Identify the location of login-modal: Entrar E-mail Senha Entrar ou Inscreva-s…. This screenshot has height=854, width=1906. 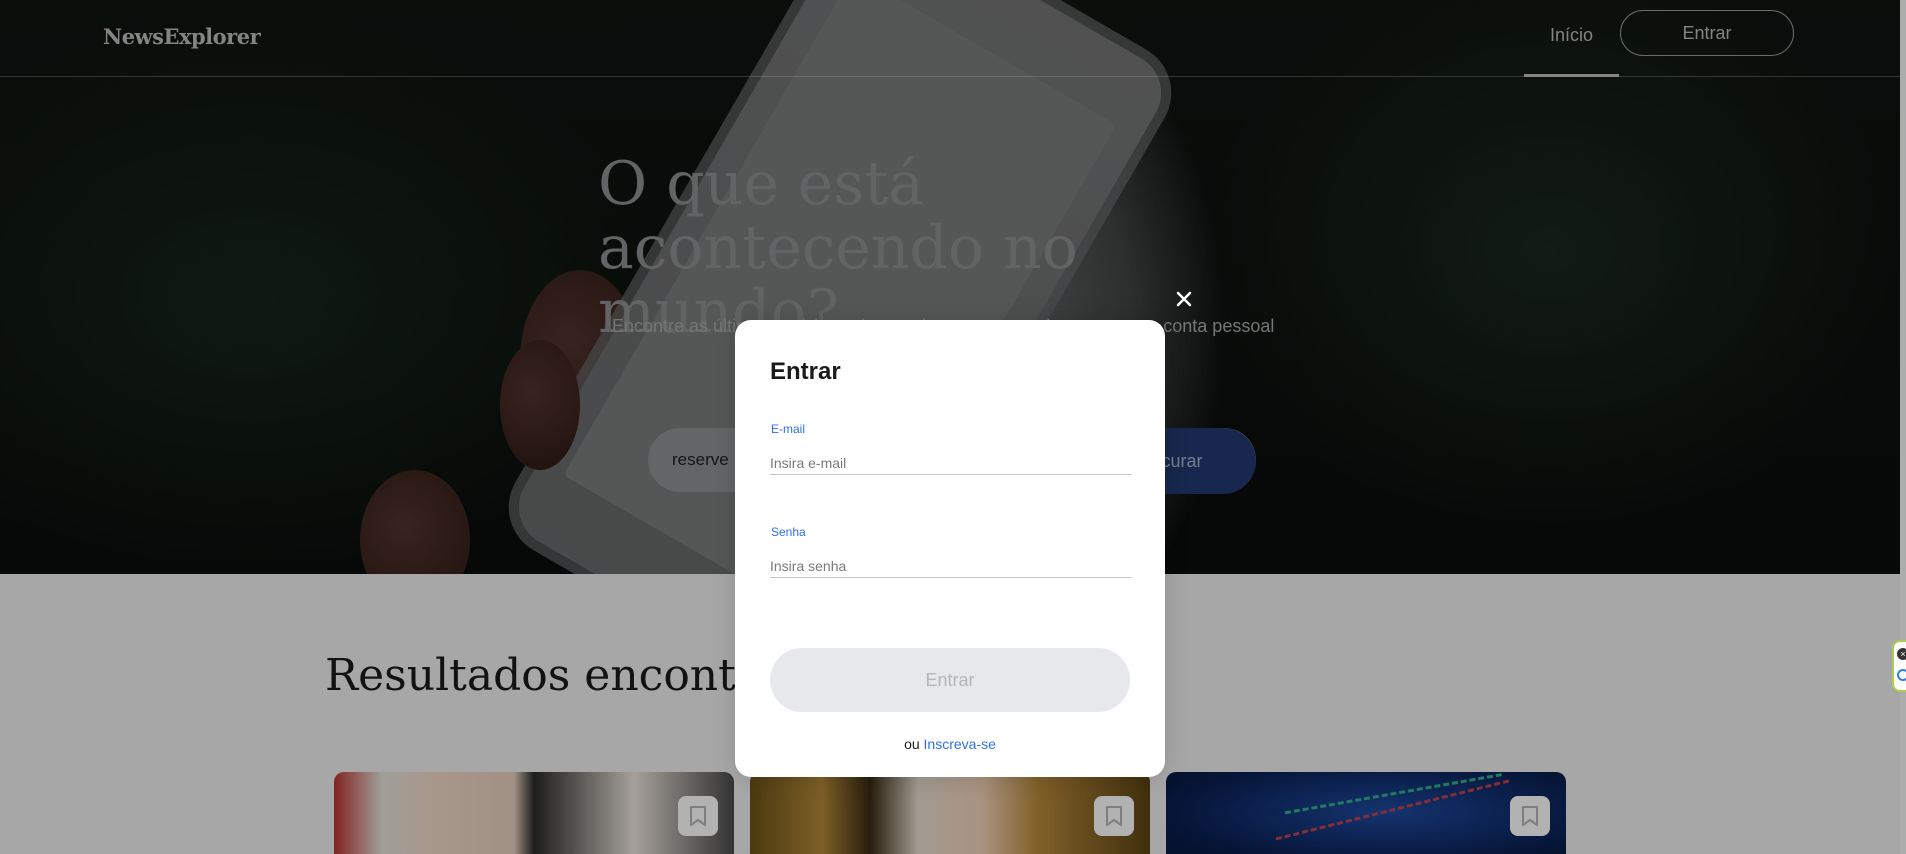
(950, 548).